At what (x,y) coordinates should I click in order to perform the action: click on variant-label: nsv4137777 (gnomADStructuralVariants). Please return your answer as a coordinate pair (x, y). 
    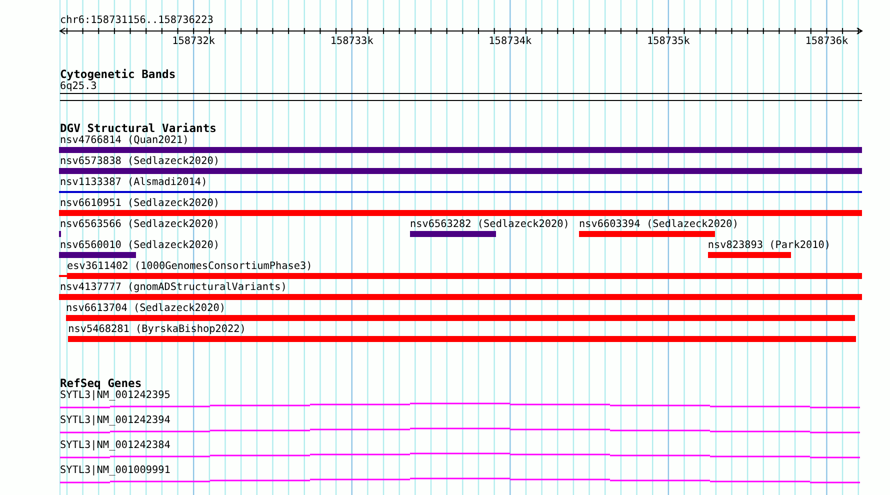
    Looking at the image, I should click on (173, 288).